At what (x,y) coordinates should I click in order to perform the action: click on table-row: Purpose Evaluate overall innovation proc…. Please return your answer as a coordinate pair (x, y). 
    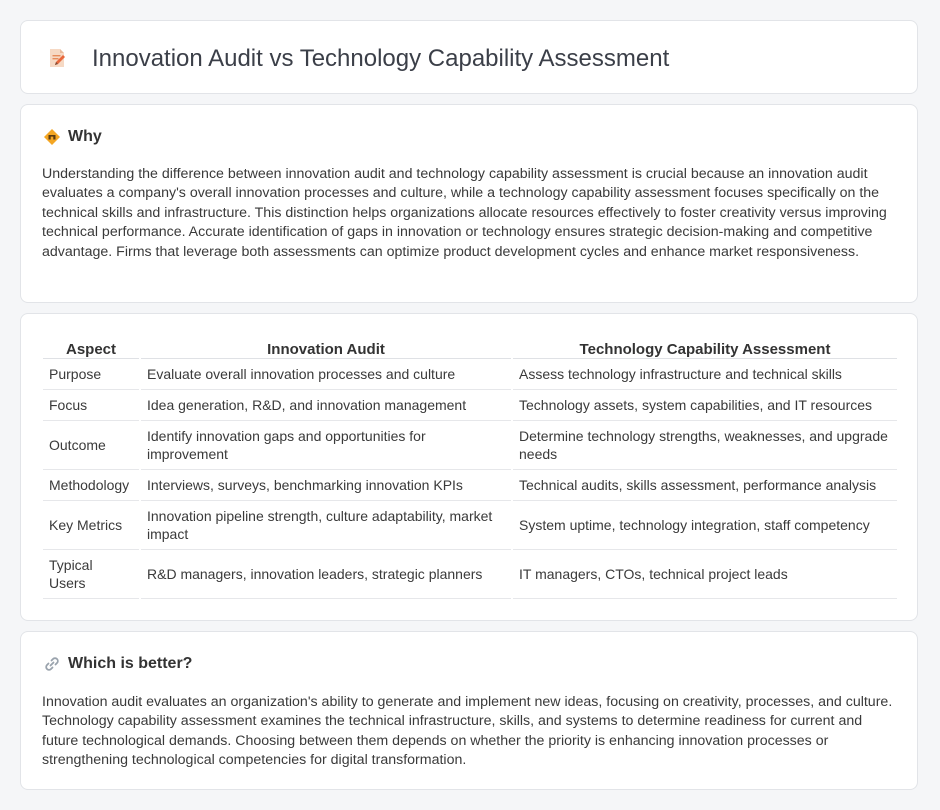
    Looking at the image, I should click on (470, 374).